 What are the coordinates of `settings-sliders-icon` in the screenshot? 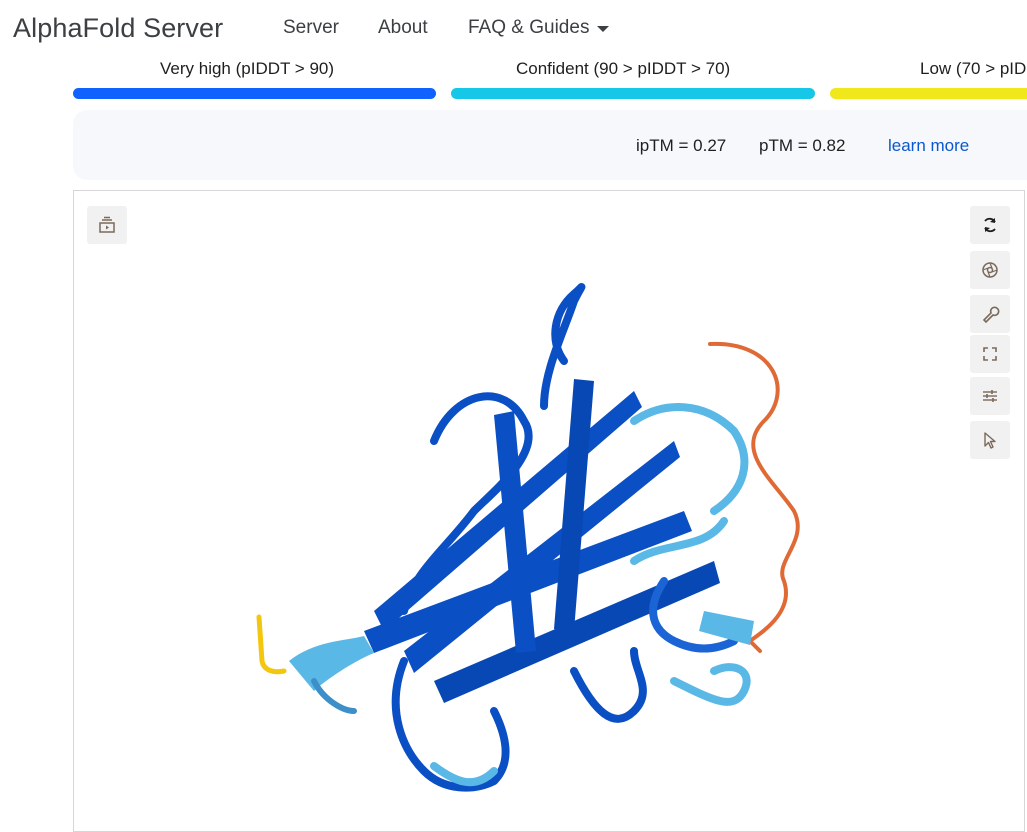 It's located at (990, 396).